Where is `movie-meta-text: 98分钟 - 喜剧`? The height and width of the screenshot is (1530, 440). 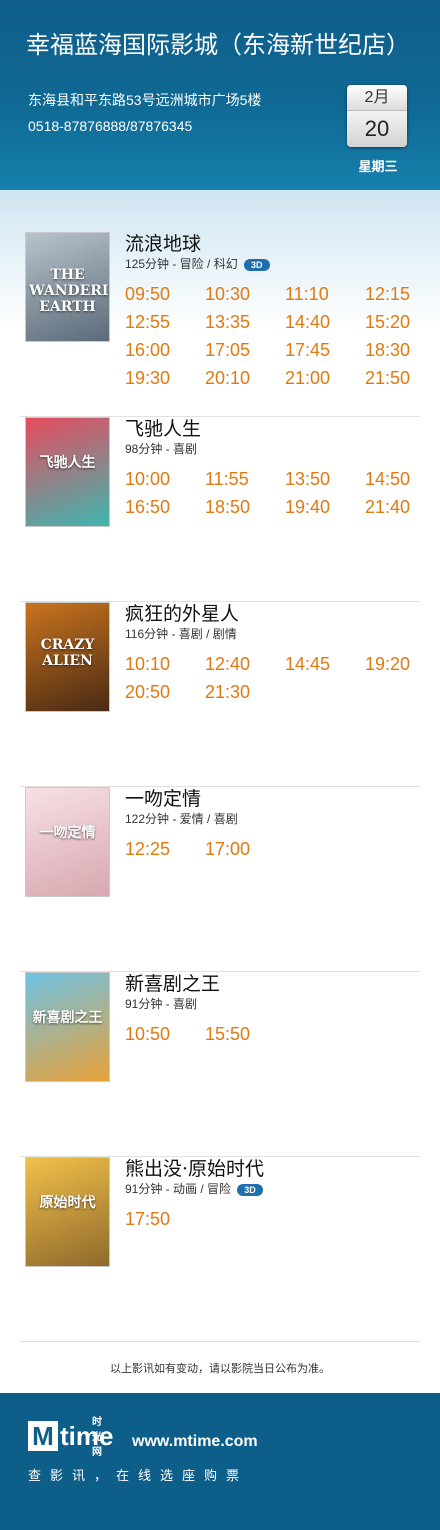 movie-meta-text: 98分钟 - 喜剧 is located at coordinates (161, 449).